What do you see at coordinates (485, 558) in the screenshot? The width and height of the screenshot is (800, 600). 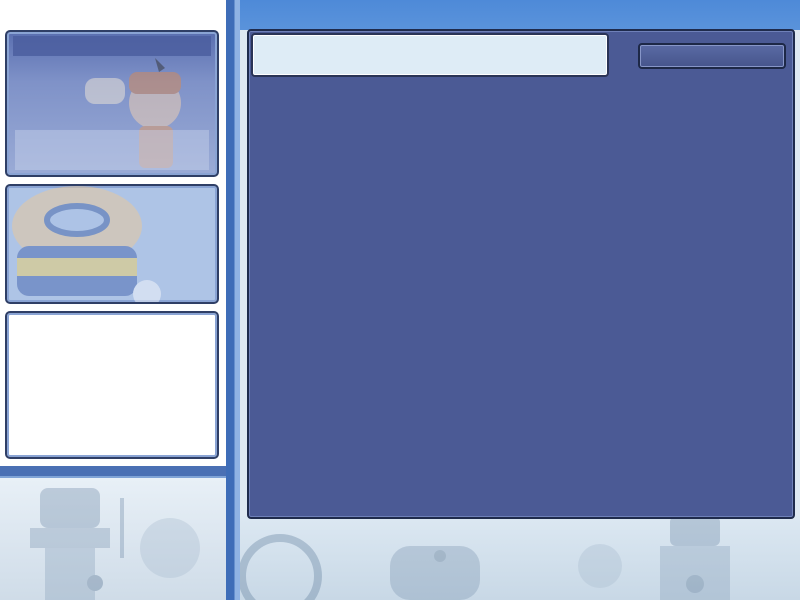 I see `robot-icon` at bounding box center [485, 558].